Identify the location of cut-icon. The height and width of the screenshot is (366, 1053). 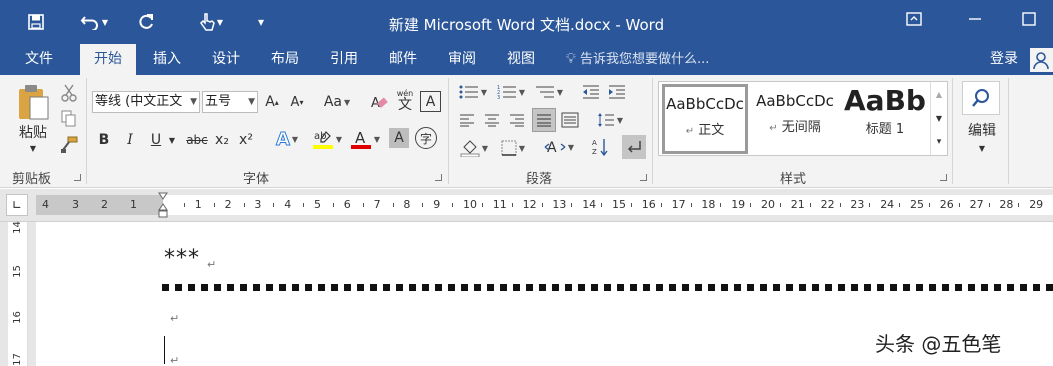
(69, 93).